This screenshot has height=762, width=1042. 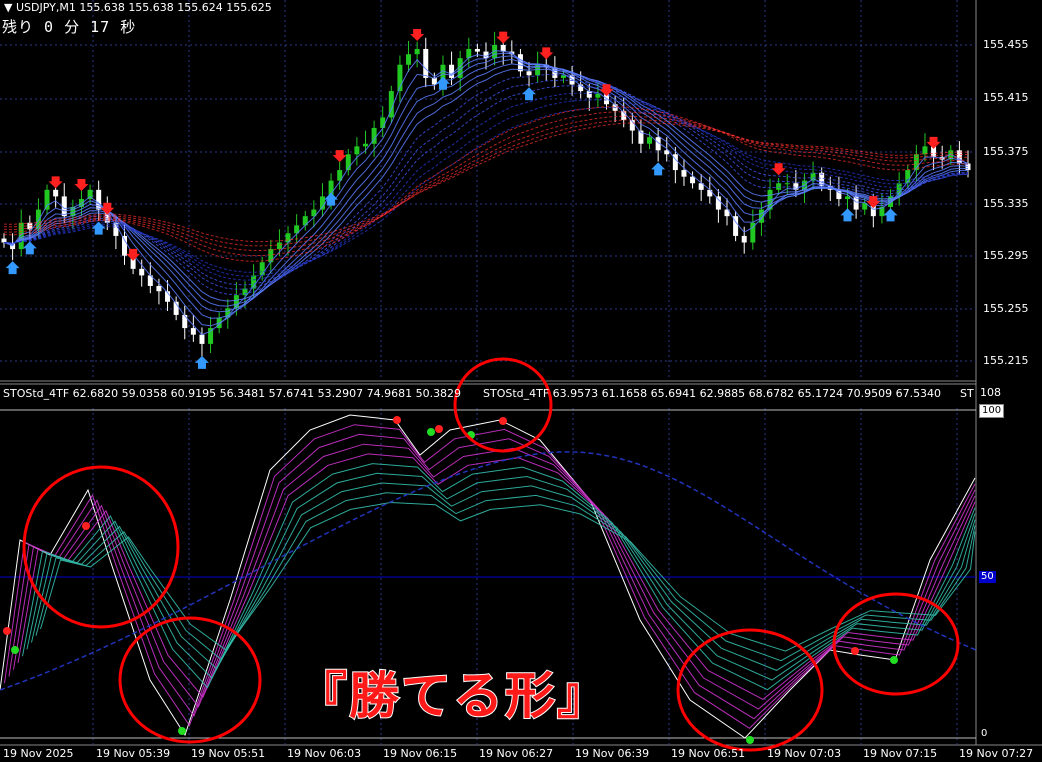 What do you see at coordinates (1006, 255) in the screenshot?
I see `price-axis-label: 155.295` at bounding box center [1006, 255].